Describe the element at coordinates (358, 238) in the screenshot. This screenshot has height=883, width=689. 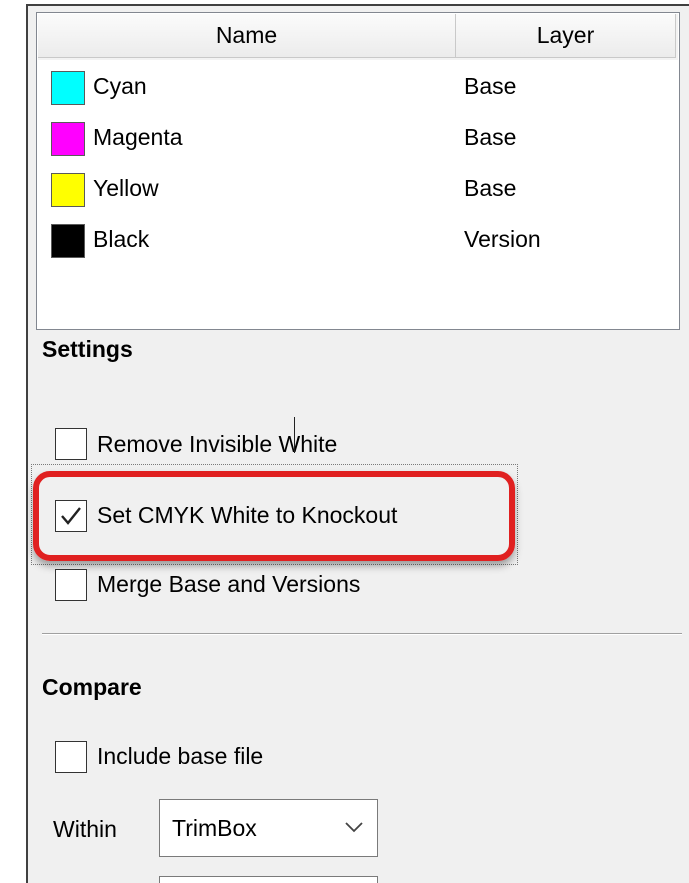
I see `list-item: Black Version` at that location.